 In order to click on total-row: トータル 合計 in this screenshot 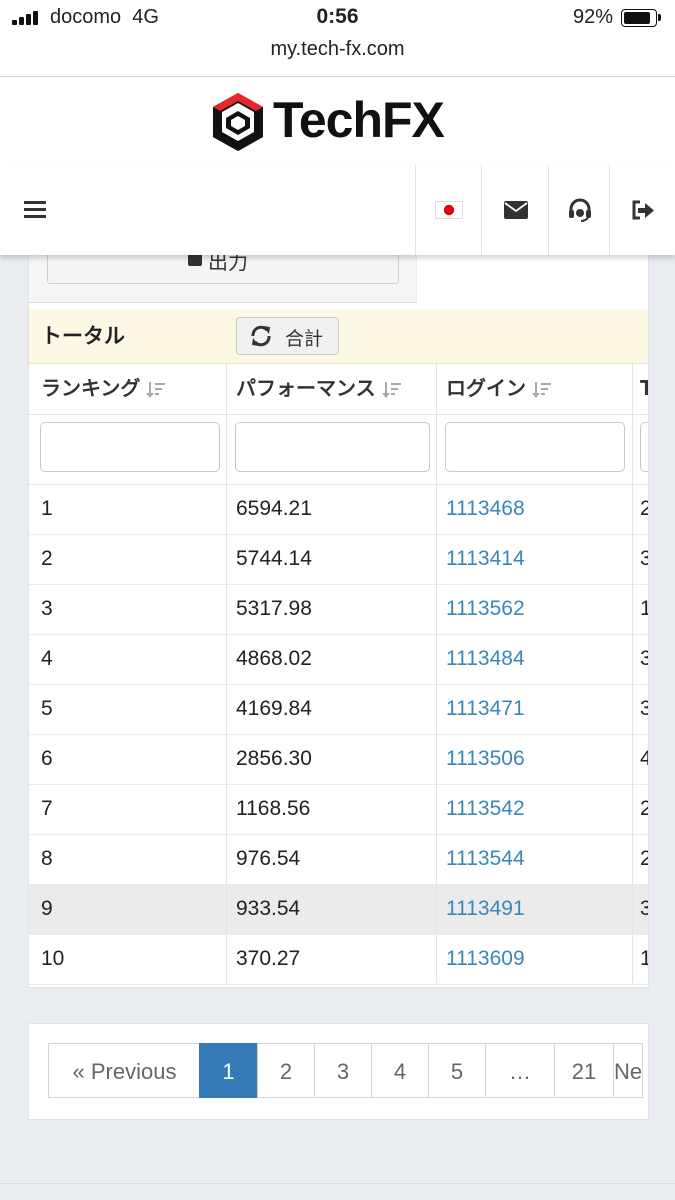, I will do `click(338, 336)`.